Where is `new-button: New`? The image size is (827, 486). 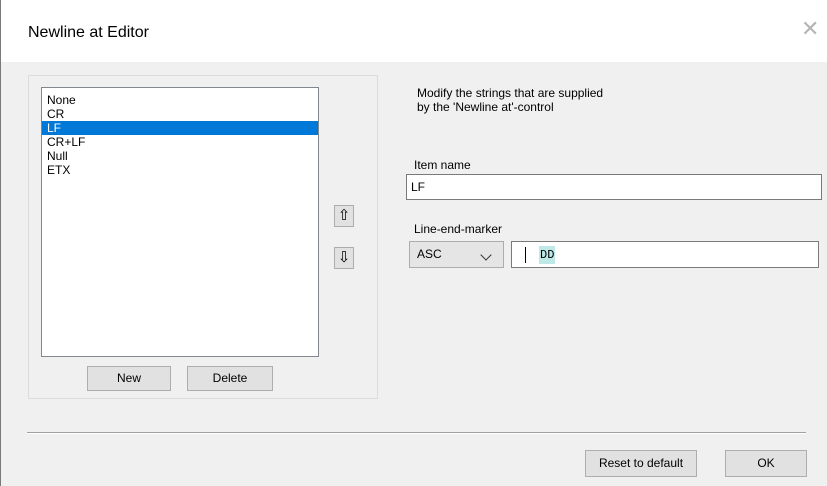 new-button: New is located at coordinates (129, 378).